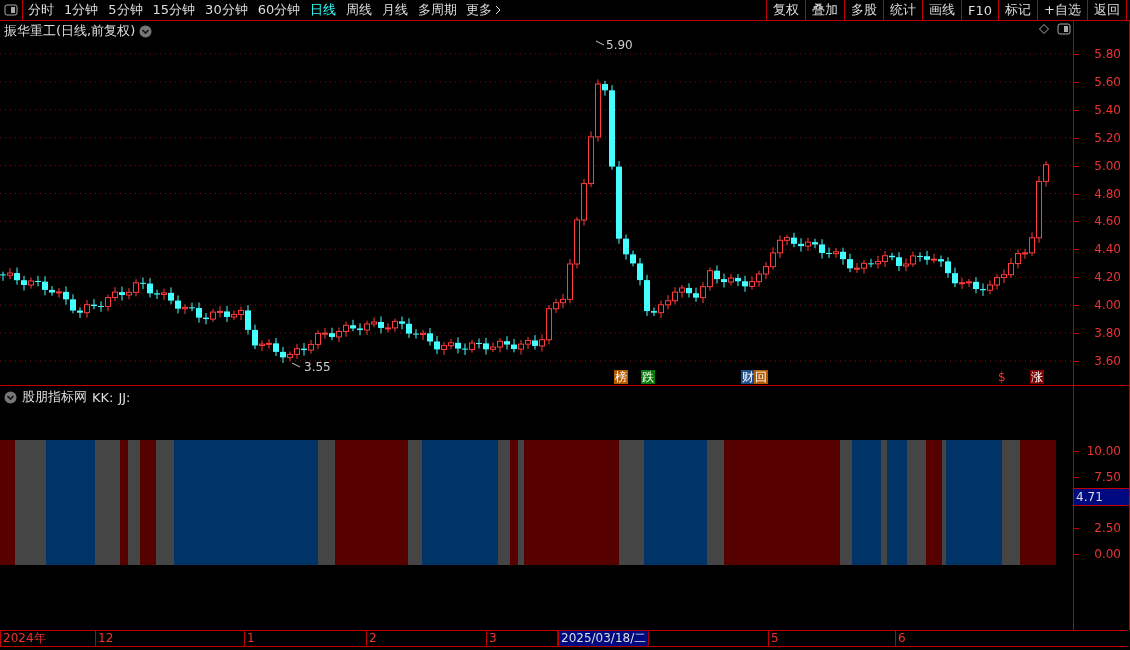  What do you see at coordinates (748, 377) in the screenshot?
I see `event-marker: 财` at bounding box center [748, 377].